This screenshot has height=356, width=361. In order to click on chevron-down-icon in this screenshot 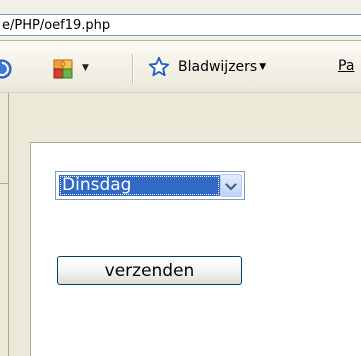, I will do `click(231, 185)`.